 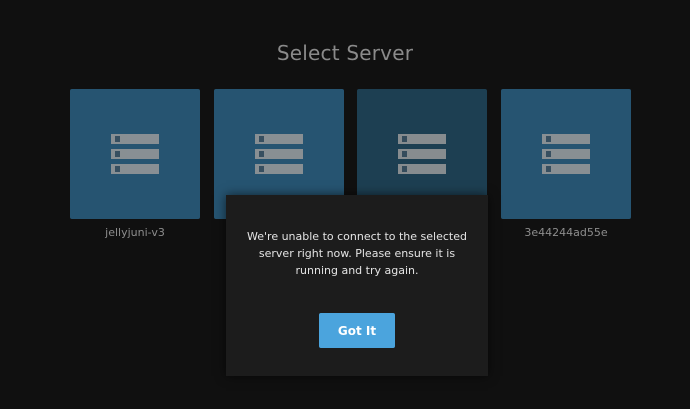 What do you see at coordinates (357, 330) in the screenshot?
I see `got-it-button: Got It` at bounding box center [357, 330].